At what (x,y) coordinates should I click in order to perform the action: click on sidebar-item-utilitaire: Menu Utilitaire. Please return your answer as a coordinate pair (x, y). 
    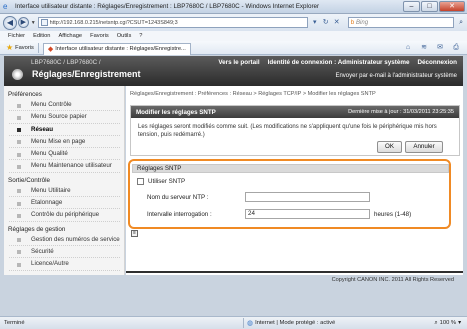
    Looking at the image, I should click on (64, 191).